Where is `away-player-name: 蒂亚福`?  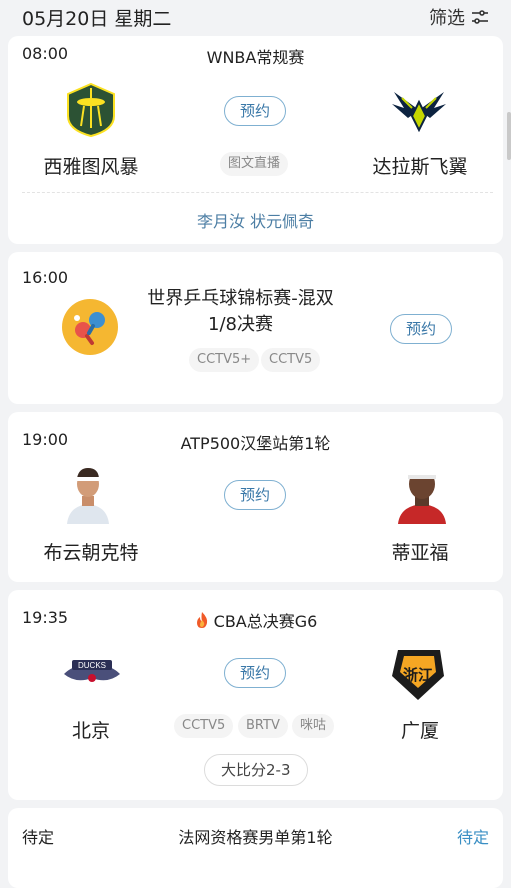
away-player-name: 蒂亚福 is located at coordinates (420, 553).